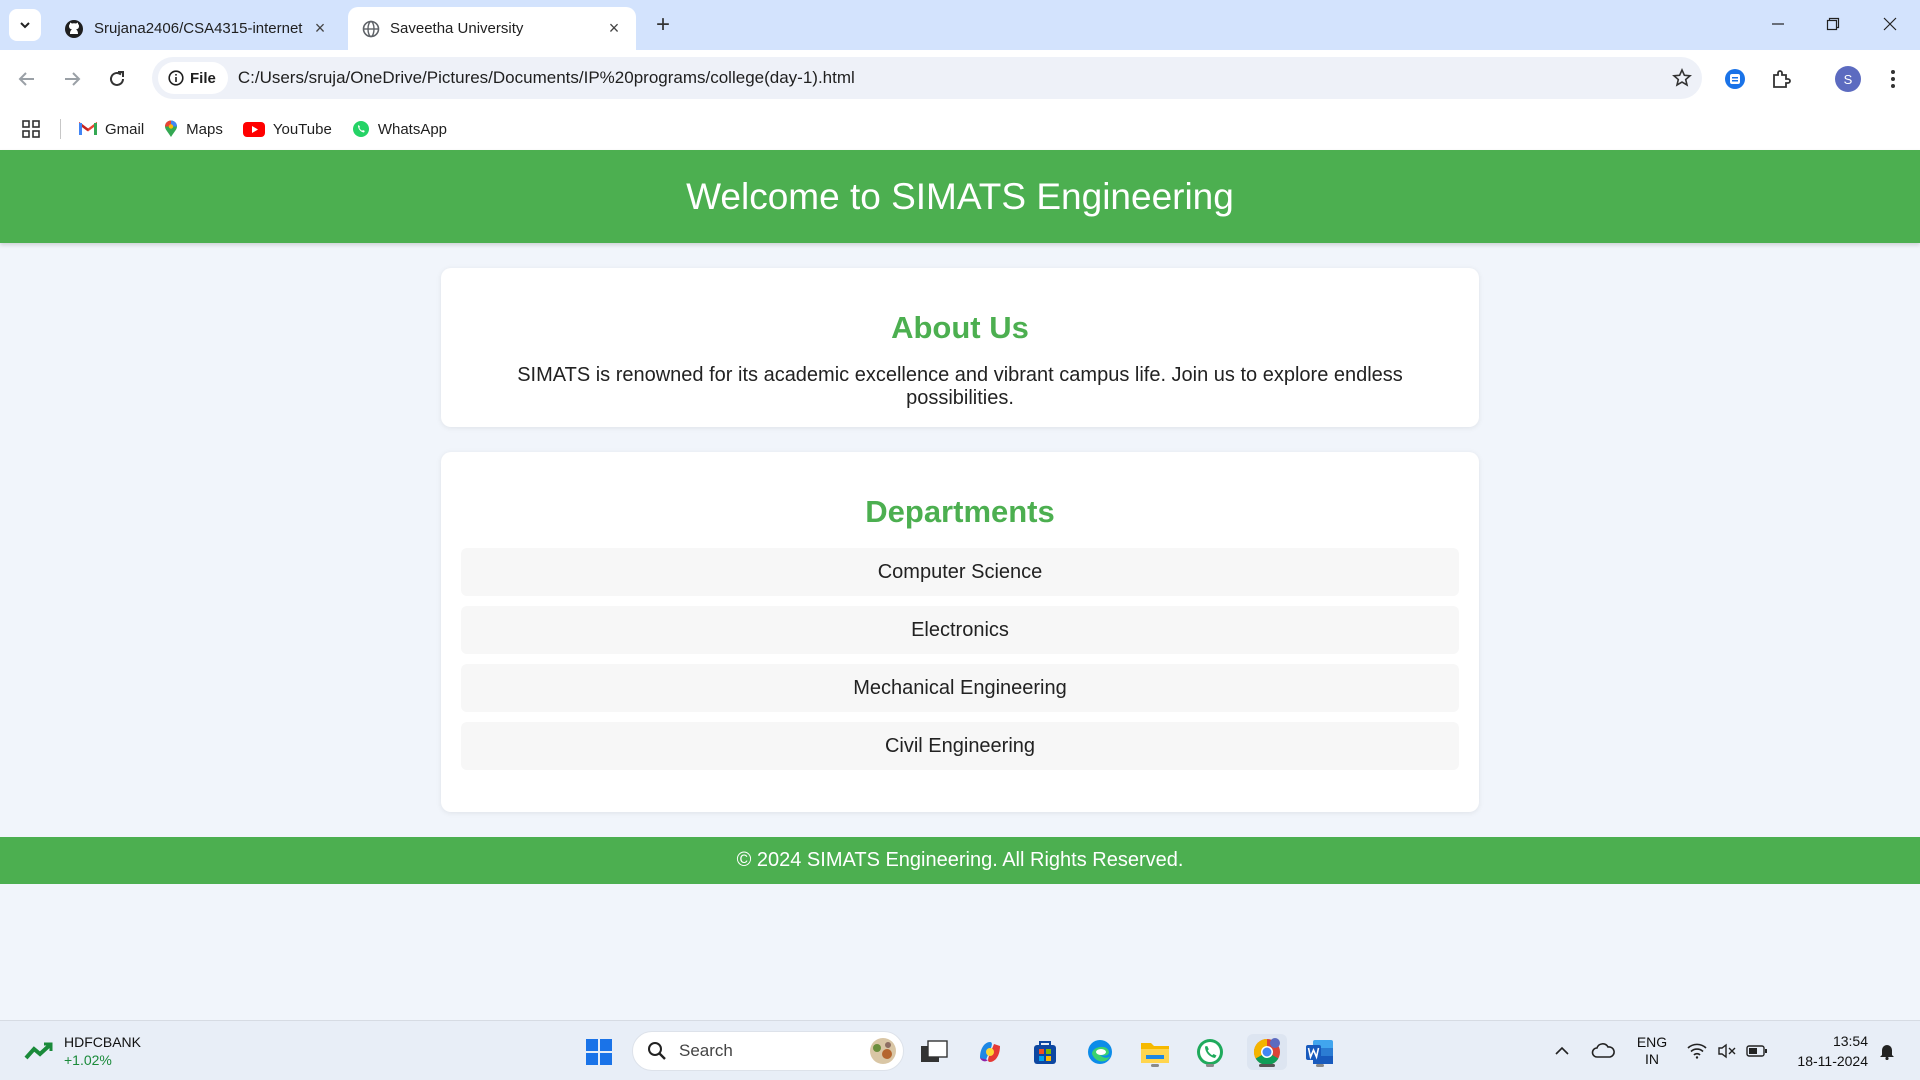 The width and height of the screenshot is (1920, 1080). I want to click on search-highlight-icon, so click(883, 1051).